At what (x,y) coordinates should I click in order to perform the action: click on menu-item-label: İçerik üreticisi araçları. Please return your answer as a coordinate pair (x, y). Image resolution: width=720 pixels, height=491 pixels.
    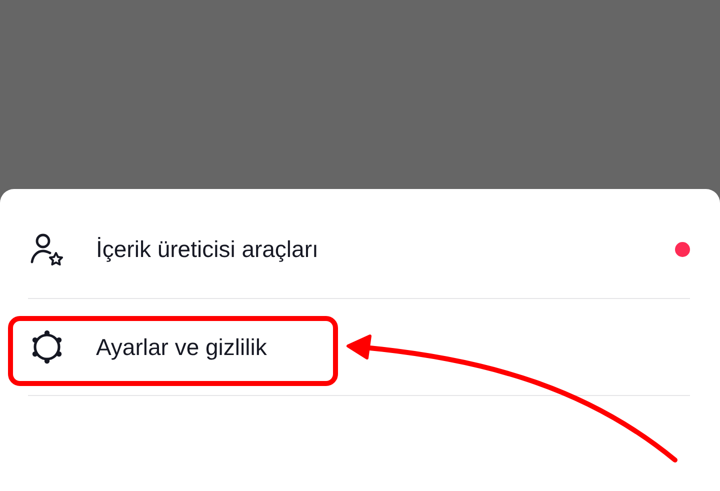
    Looking at the image, I should click on (207, 249).